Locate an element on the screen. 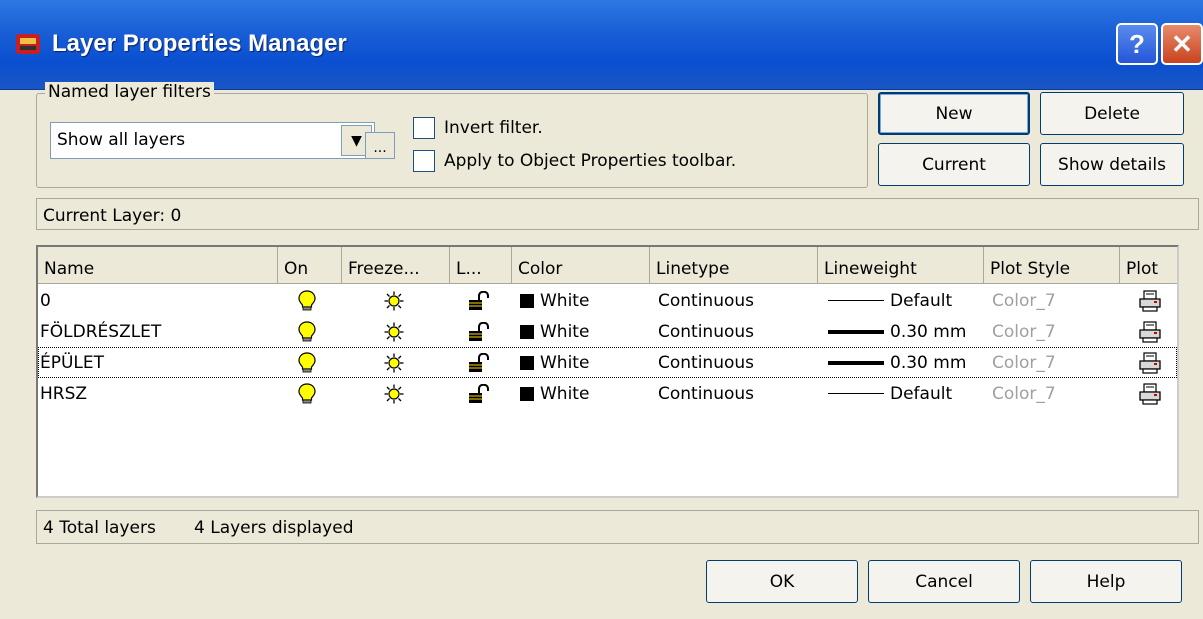 This screenshot has height=619, width=1203. layer-name: HRSZ is located at coordinates (158, 393).